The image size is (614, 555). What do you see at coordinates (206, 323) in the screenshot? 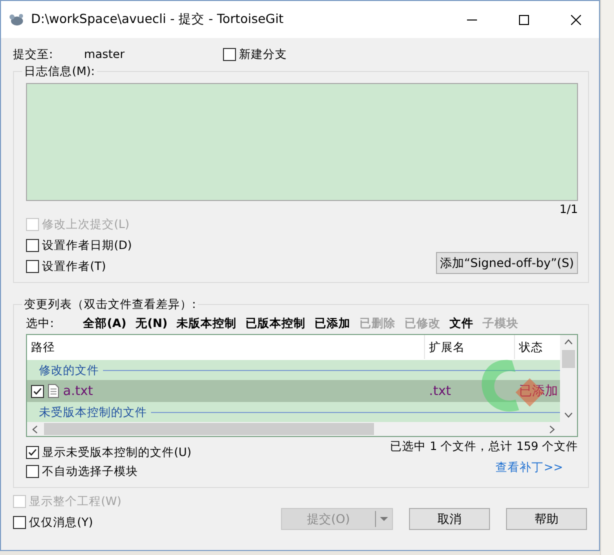
I see `filter-link: 未版本控制` at bounding box center [206, 323].